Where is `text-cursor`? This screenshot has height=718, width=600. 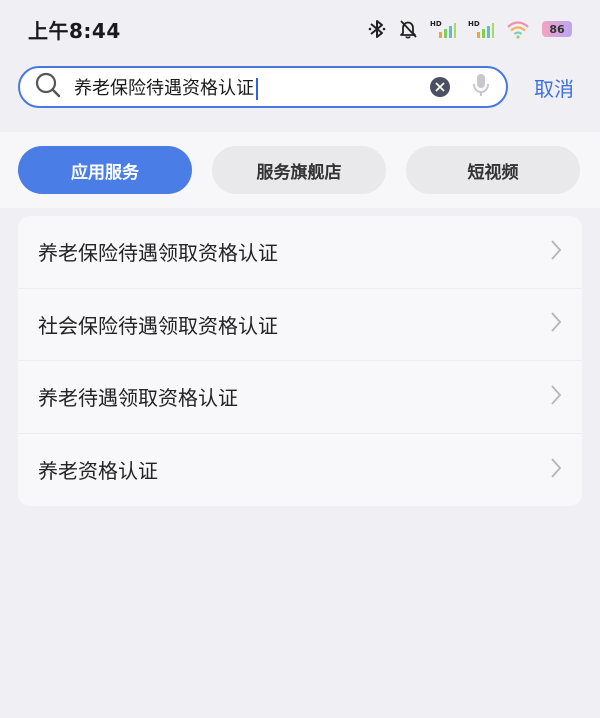 text-cursor is located at coordinates (257, 89).